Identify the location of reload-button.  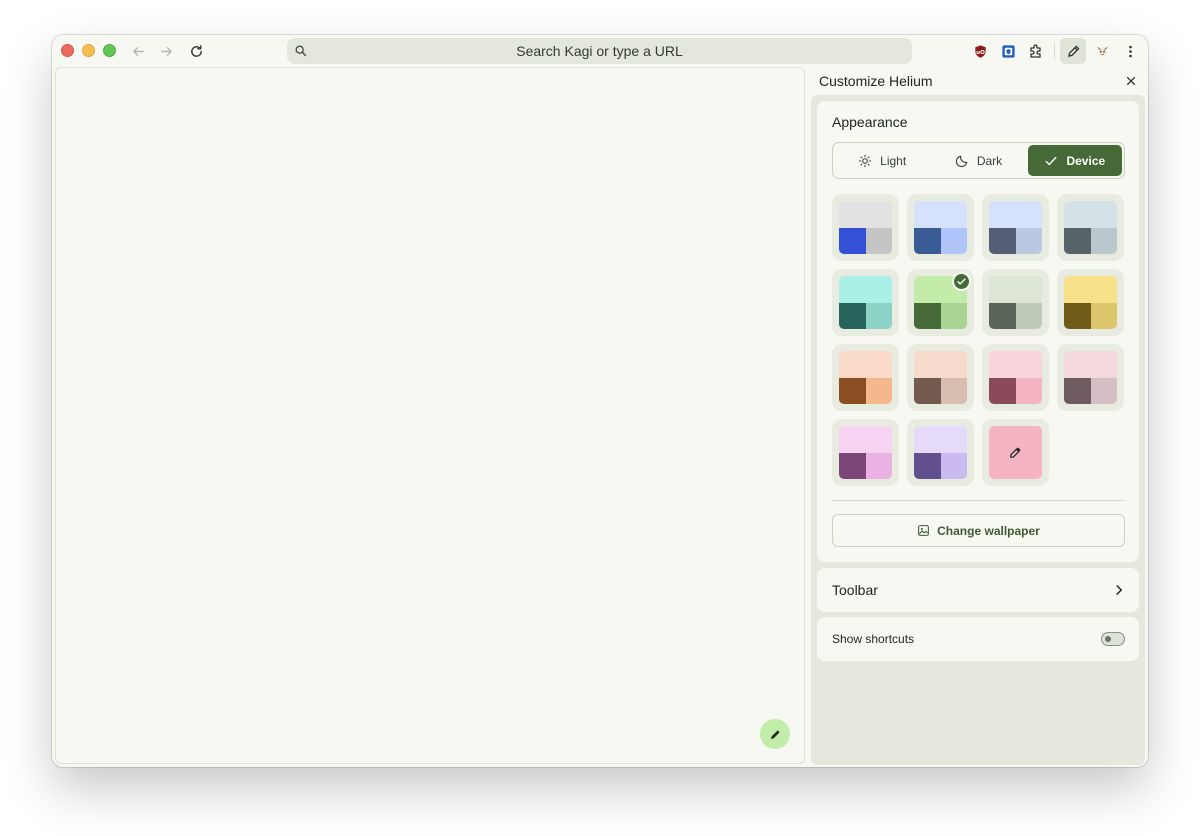
(196, 51).